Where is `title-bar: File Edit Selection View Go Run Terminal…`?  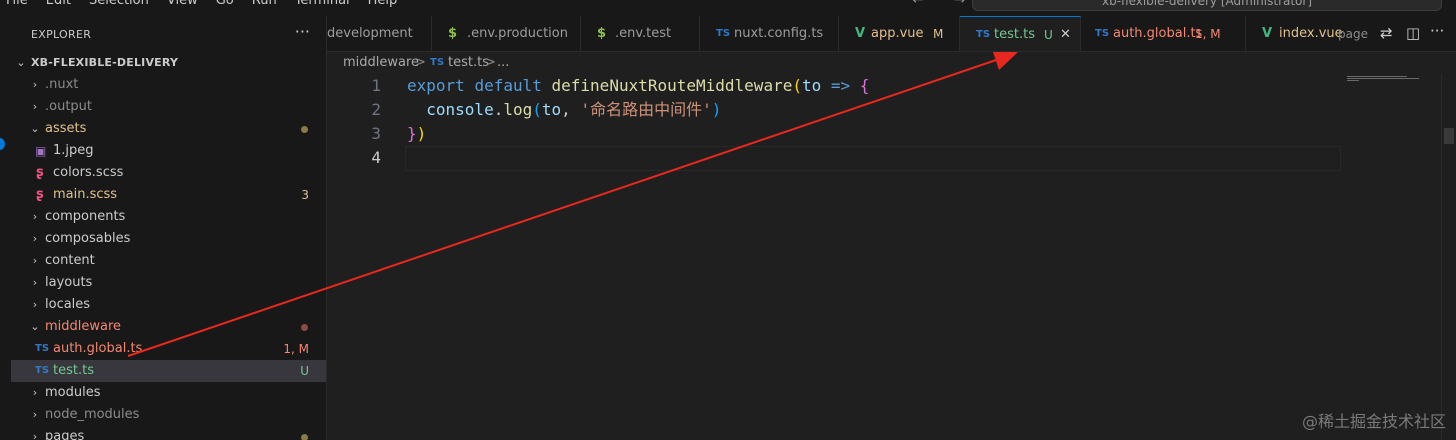
title-bar: File Edit Selection View Go Run Terminal… is located at coordinates (728, 8).